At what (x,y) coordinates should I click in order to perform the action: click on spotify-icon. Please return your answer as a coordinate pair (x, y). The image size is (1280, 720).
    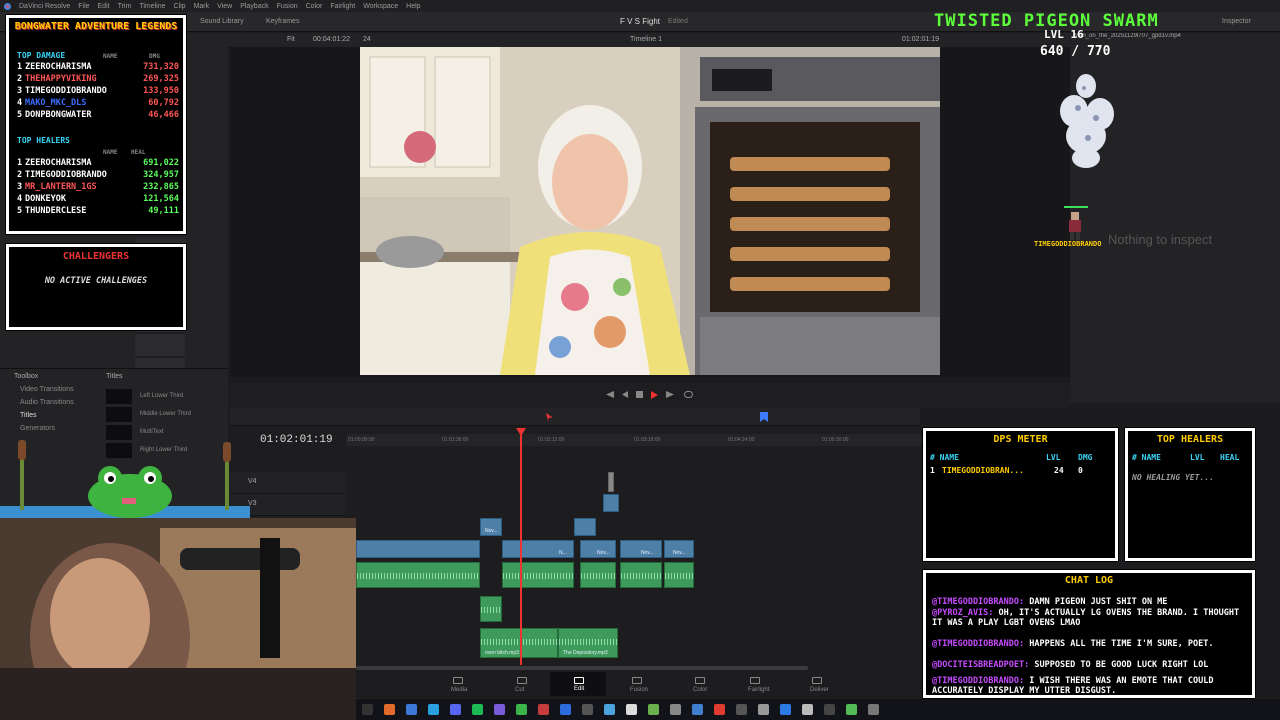
    Looking at the image, I should click on (477, 709).